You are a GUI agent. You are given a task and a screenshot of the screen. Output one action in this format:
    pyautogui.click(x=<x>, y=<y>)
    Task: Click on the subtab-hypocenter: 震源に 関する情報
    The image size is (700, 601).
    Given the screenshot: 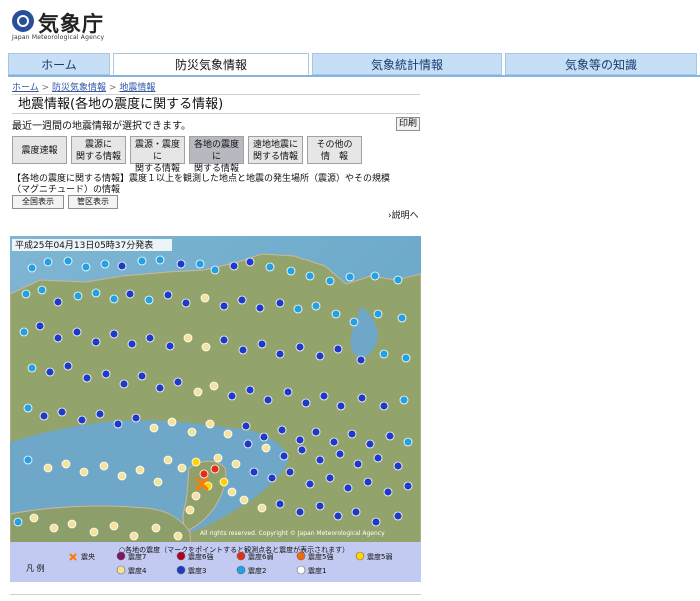 What is the action you would take?
    pyautogui.click(x=98, y=150)
    